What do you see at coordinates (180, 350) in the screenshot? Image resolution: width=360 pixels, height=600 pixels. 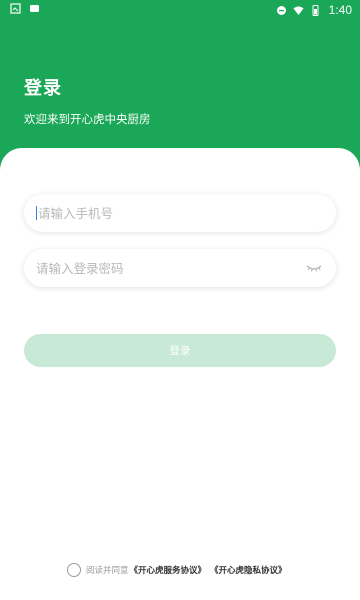 I see `login-button: 登录` at bounding box center [180, 350].